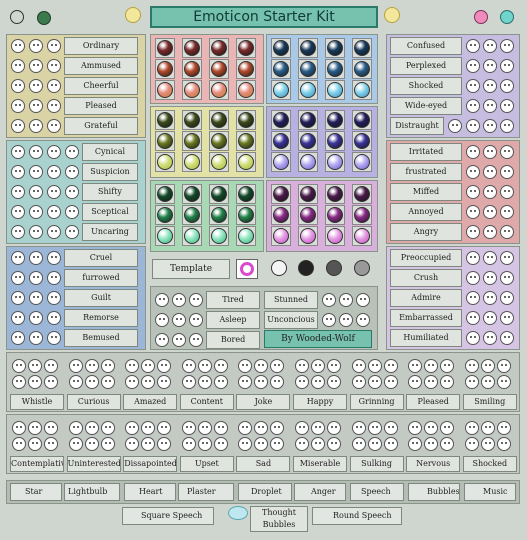  I want to click on sun-icon, so click(133, 15).